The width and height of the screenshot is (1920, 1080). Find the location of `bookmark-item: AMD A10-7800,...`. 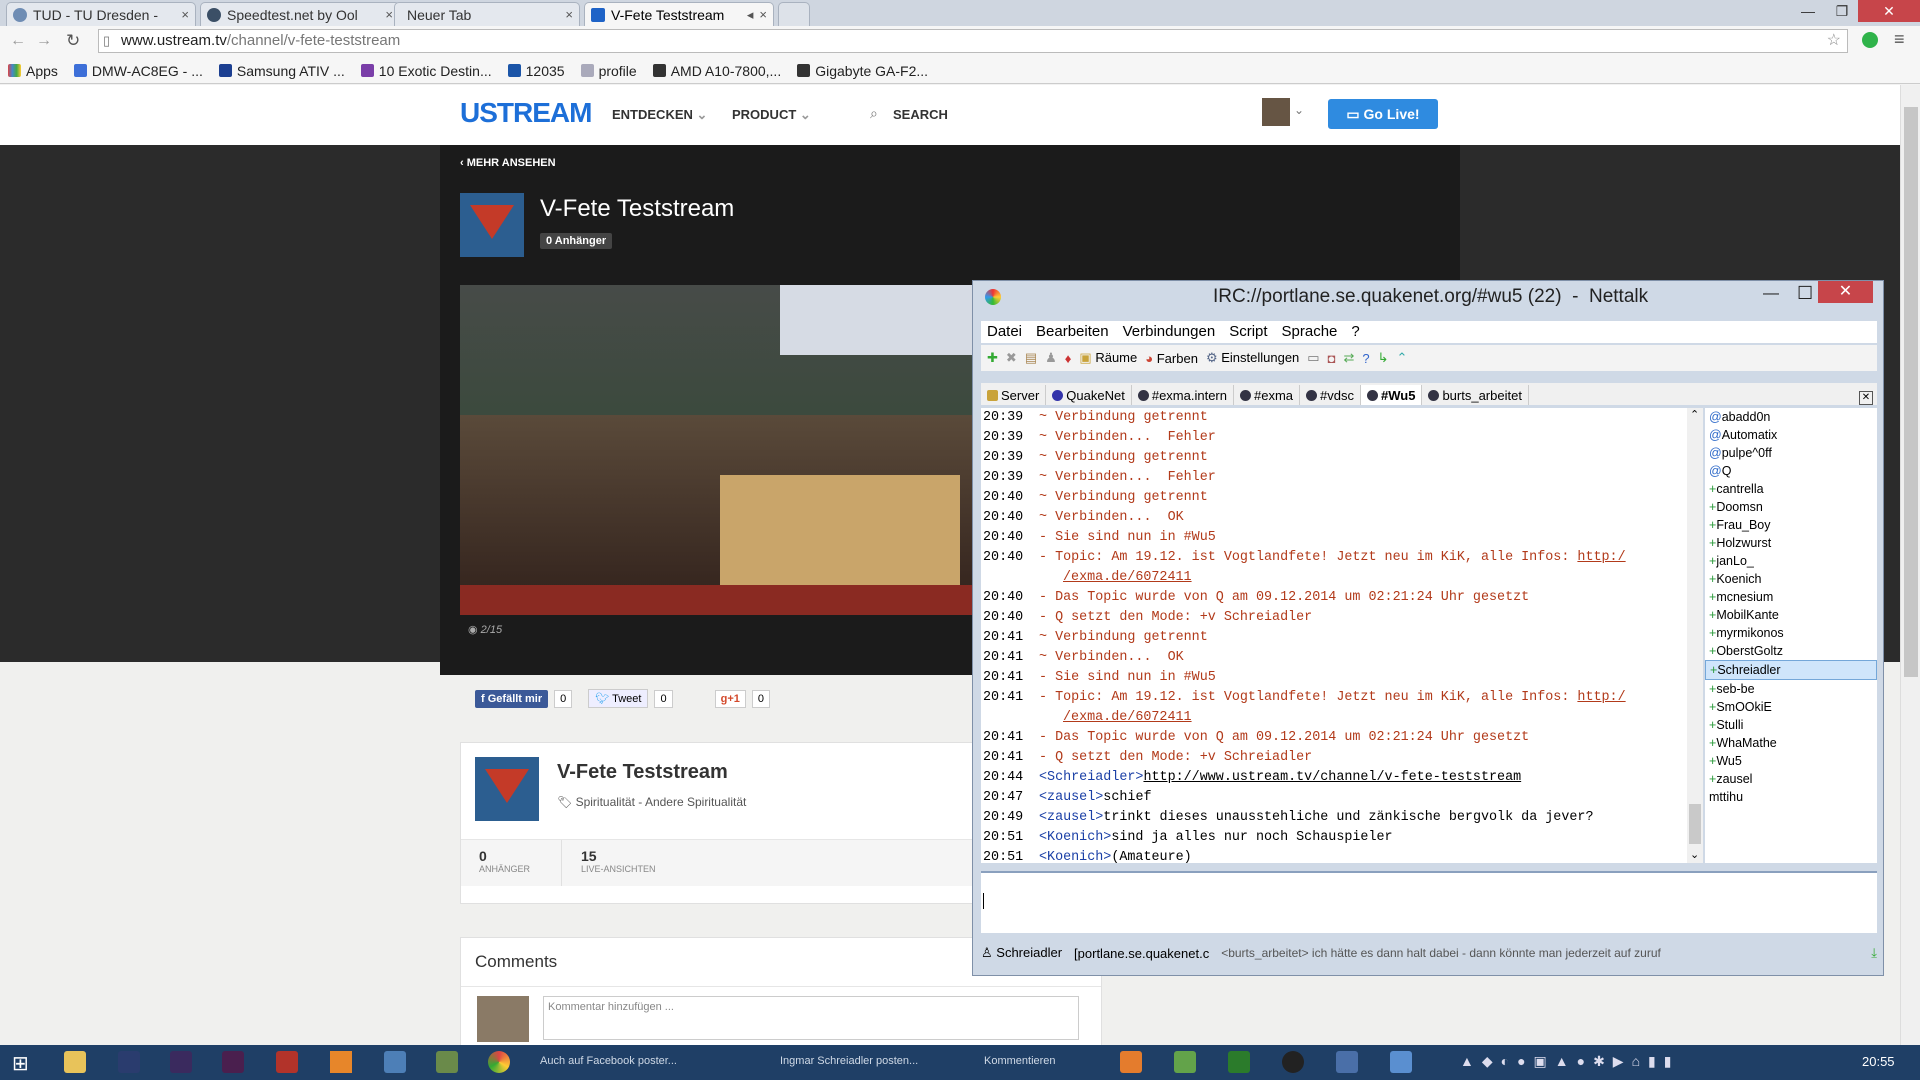

bookmark-item: AMD A10-7800,... is located at coordinates (716, 71).